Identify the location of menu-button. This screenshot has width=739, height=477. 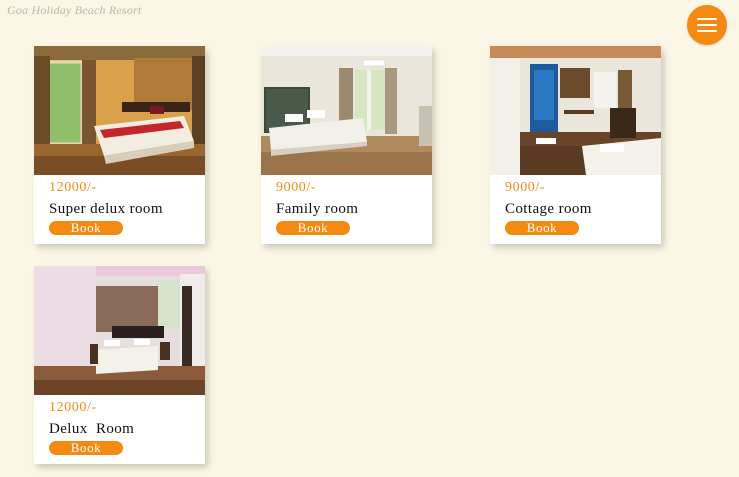
(707, 25).